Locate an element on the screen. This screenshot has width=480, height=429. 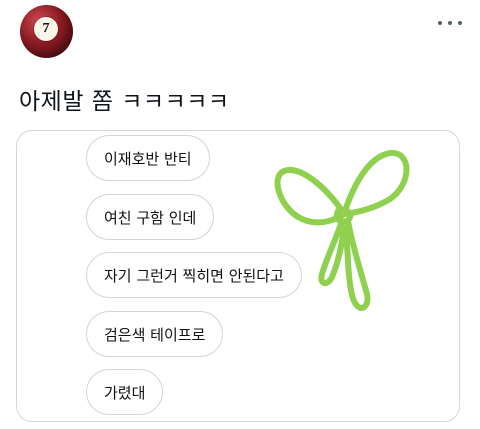
chat-bubble: 이재호반 반티 is located at coordinates (148, 158).